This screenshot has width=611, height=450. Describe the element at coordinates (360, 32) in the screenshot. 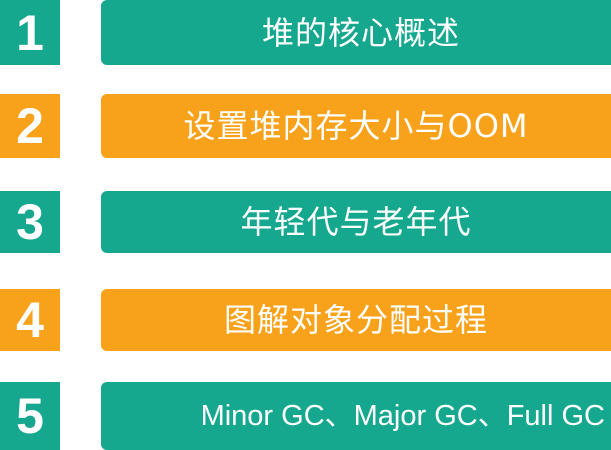

I see `item-title: 堆的核心概述` at that location.